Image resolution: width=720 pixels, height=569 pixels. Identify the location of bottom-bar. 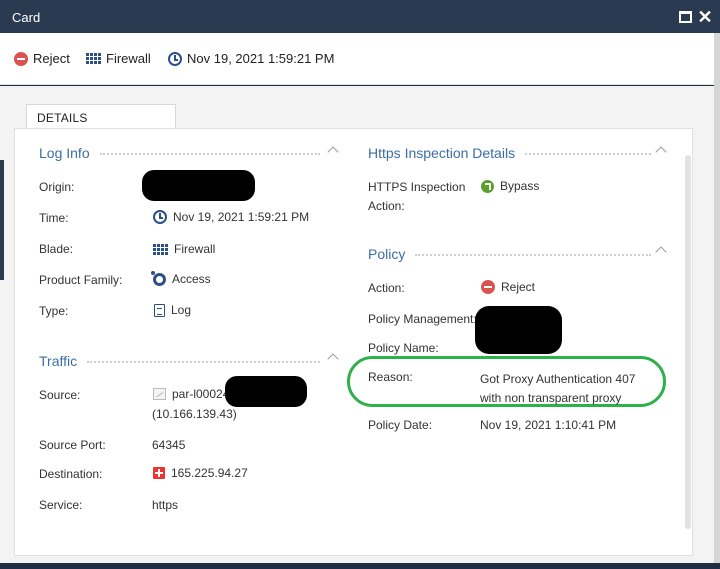
(360, 566).